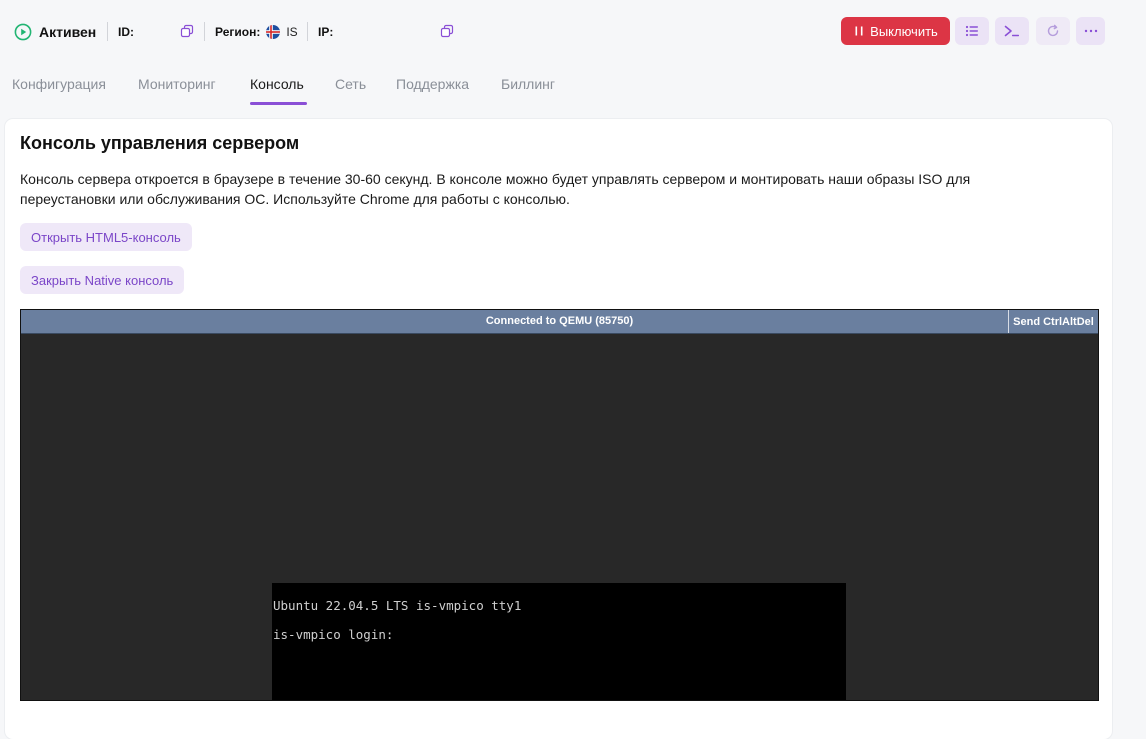 Image resolution: width=1146 pixels, height=739 pixels. Describe the element at coordinates (273, 32) in the screenshot. I see `iceland-flag-icon` at that location.